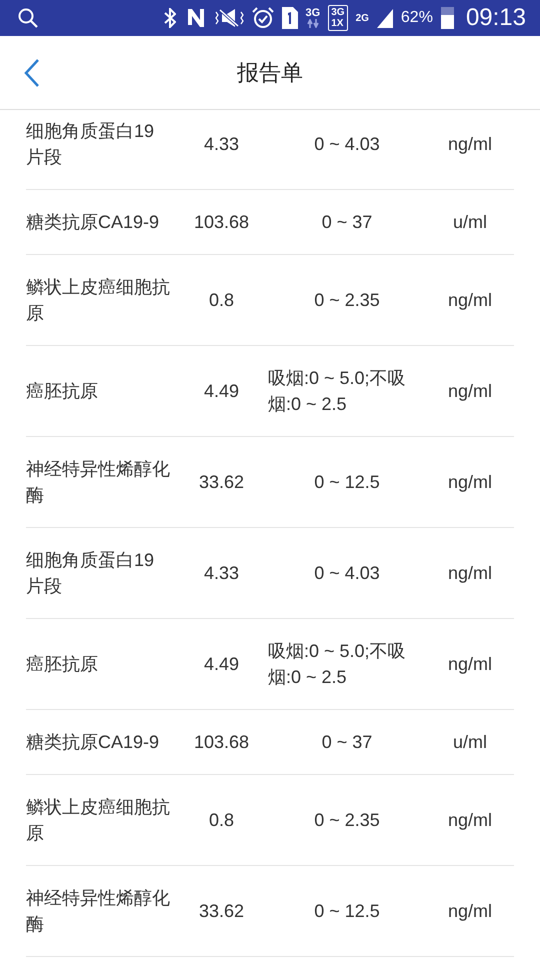 The image size is (540, 960). What do you see at coordinates (338, 18) in the screenshot?
I see `sim-signal-badge: 3G 1X` at bounding box center [338, 18].